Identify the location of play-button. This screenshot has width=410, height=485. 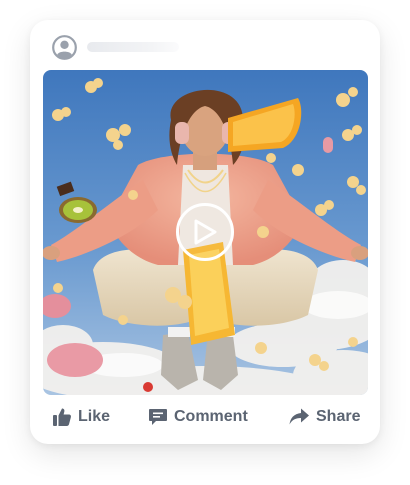
(205, 232).